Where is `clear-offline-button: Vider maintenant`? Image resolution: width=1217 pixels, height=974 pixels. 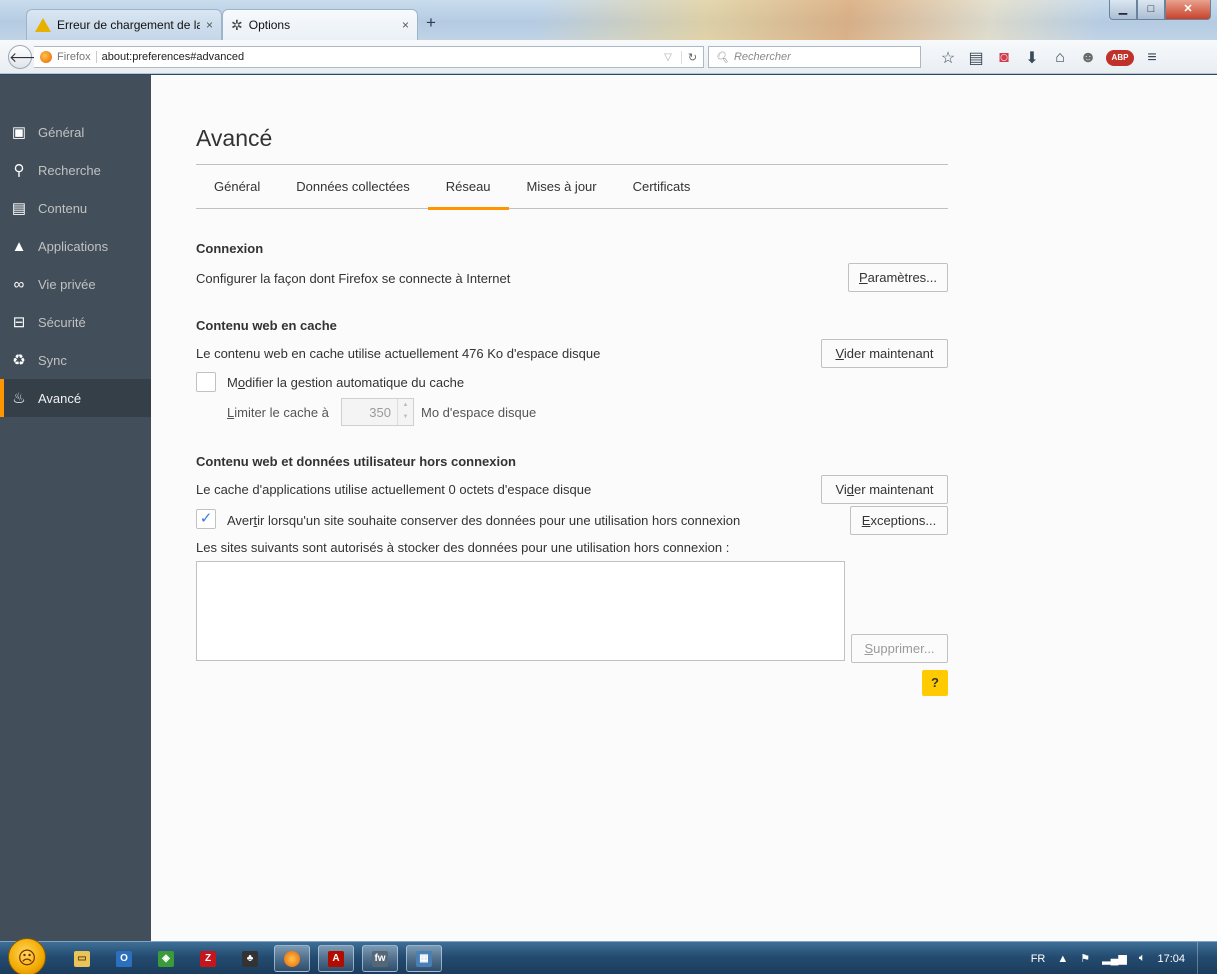 clear-offline-button: Vider maintenant is located at coordinates (884, 489).